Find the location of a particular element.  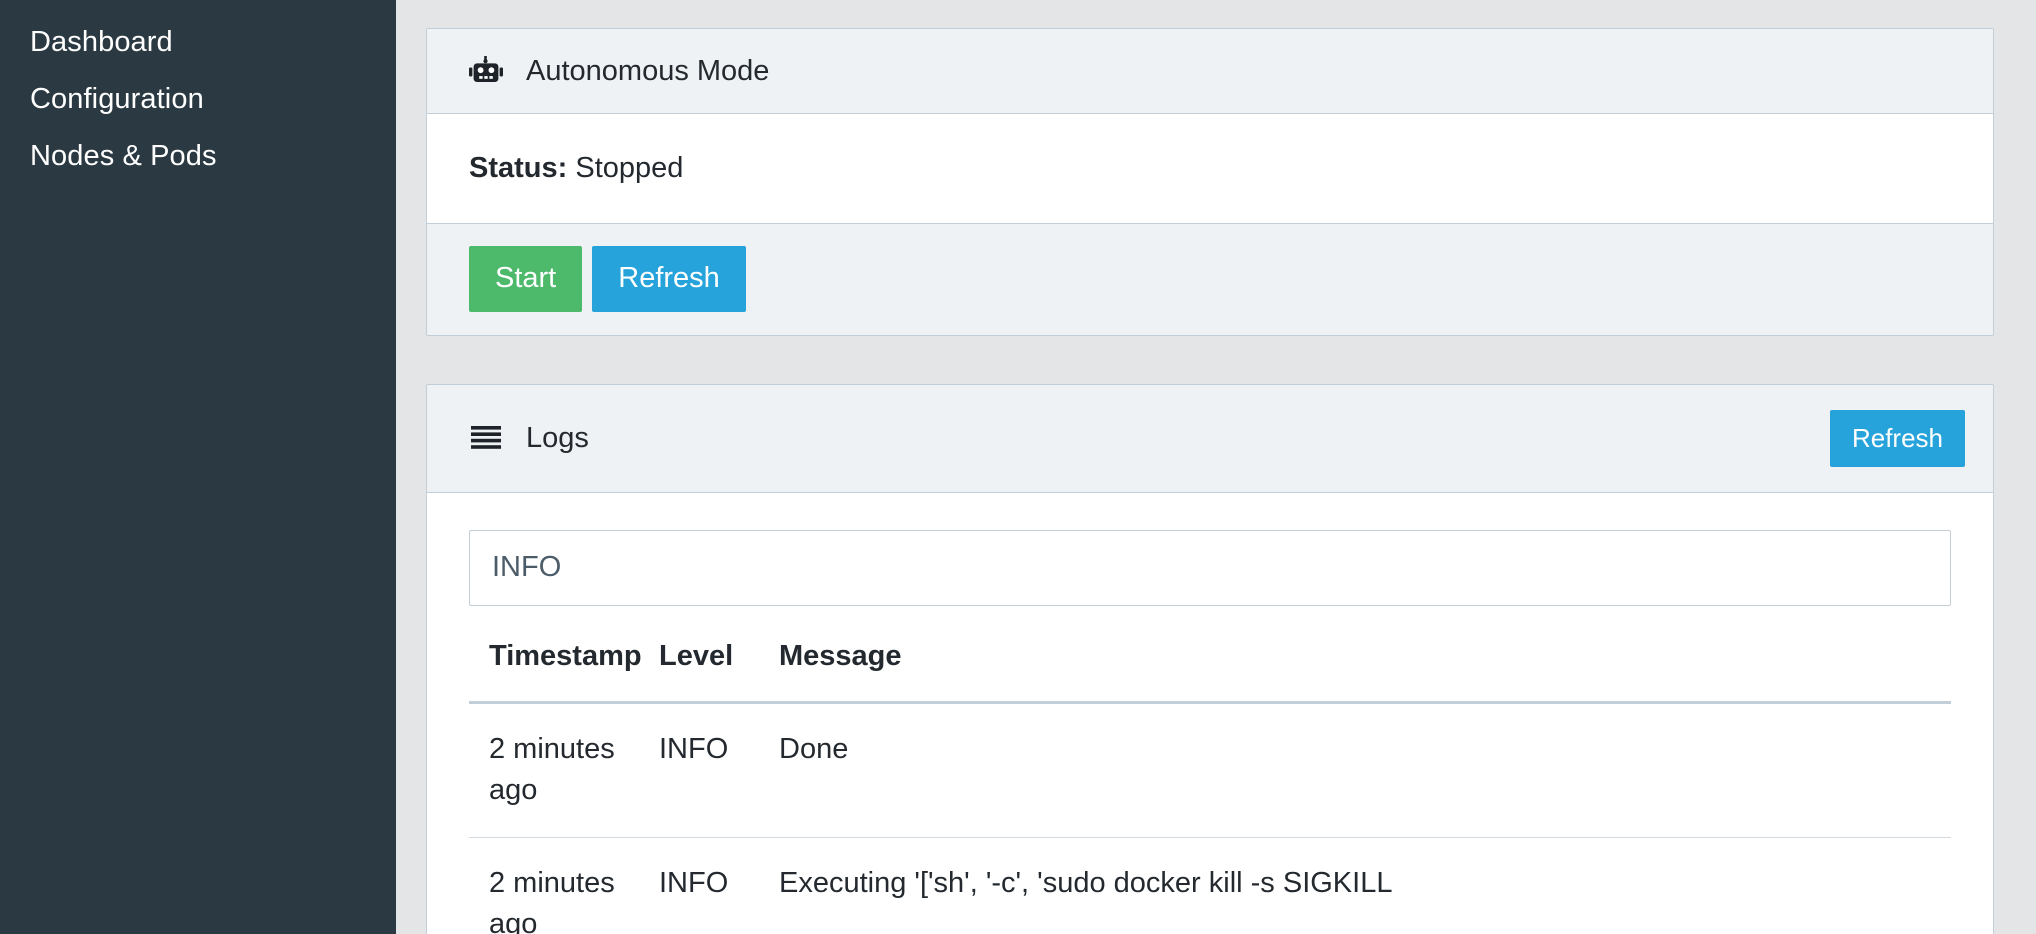

sidebar-item-configuration: Configuration is located at coordinates (198, 99).